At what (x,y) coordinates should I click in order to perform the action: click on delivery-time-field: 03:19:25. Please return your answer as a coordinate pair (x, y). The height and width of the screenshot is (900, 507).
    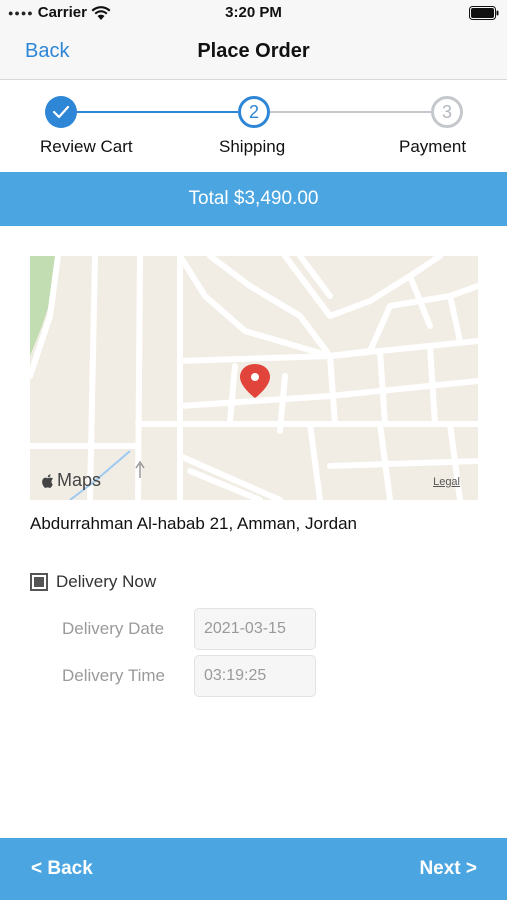
    Looking at the image, I should click on (255, 676).